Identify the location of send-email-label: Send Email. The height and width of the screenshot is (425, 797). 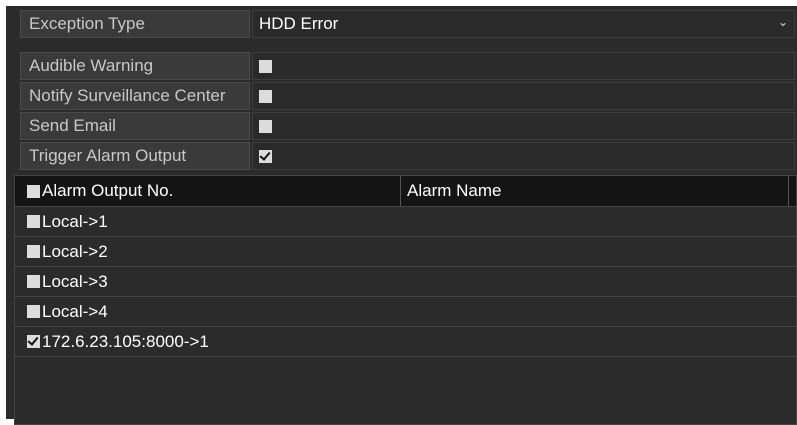
(135, 126).